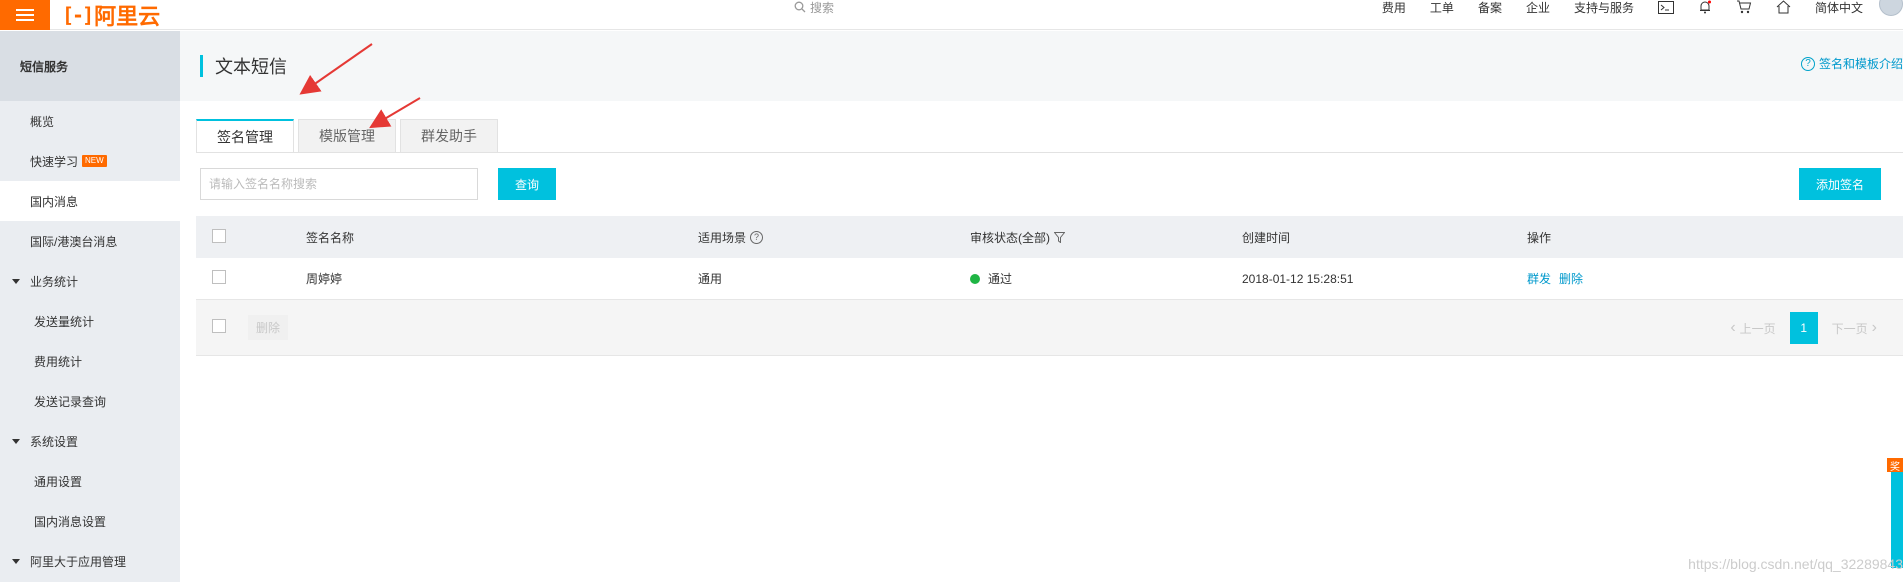  What do you see at coordinates (1627, 278) in the screenshot?
I see `cell-ops: 群发 删除` at bounding box center [1627, 278].